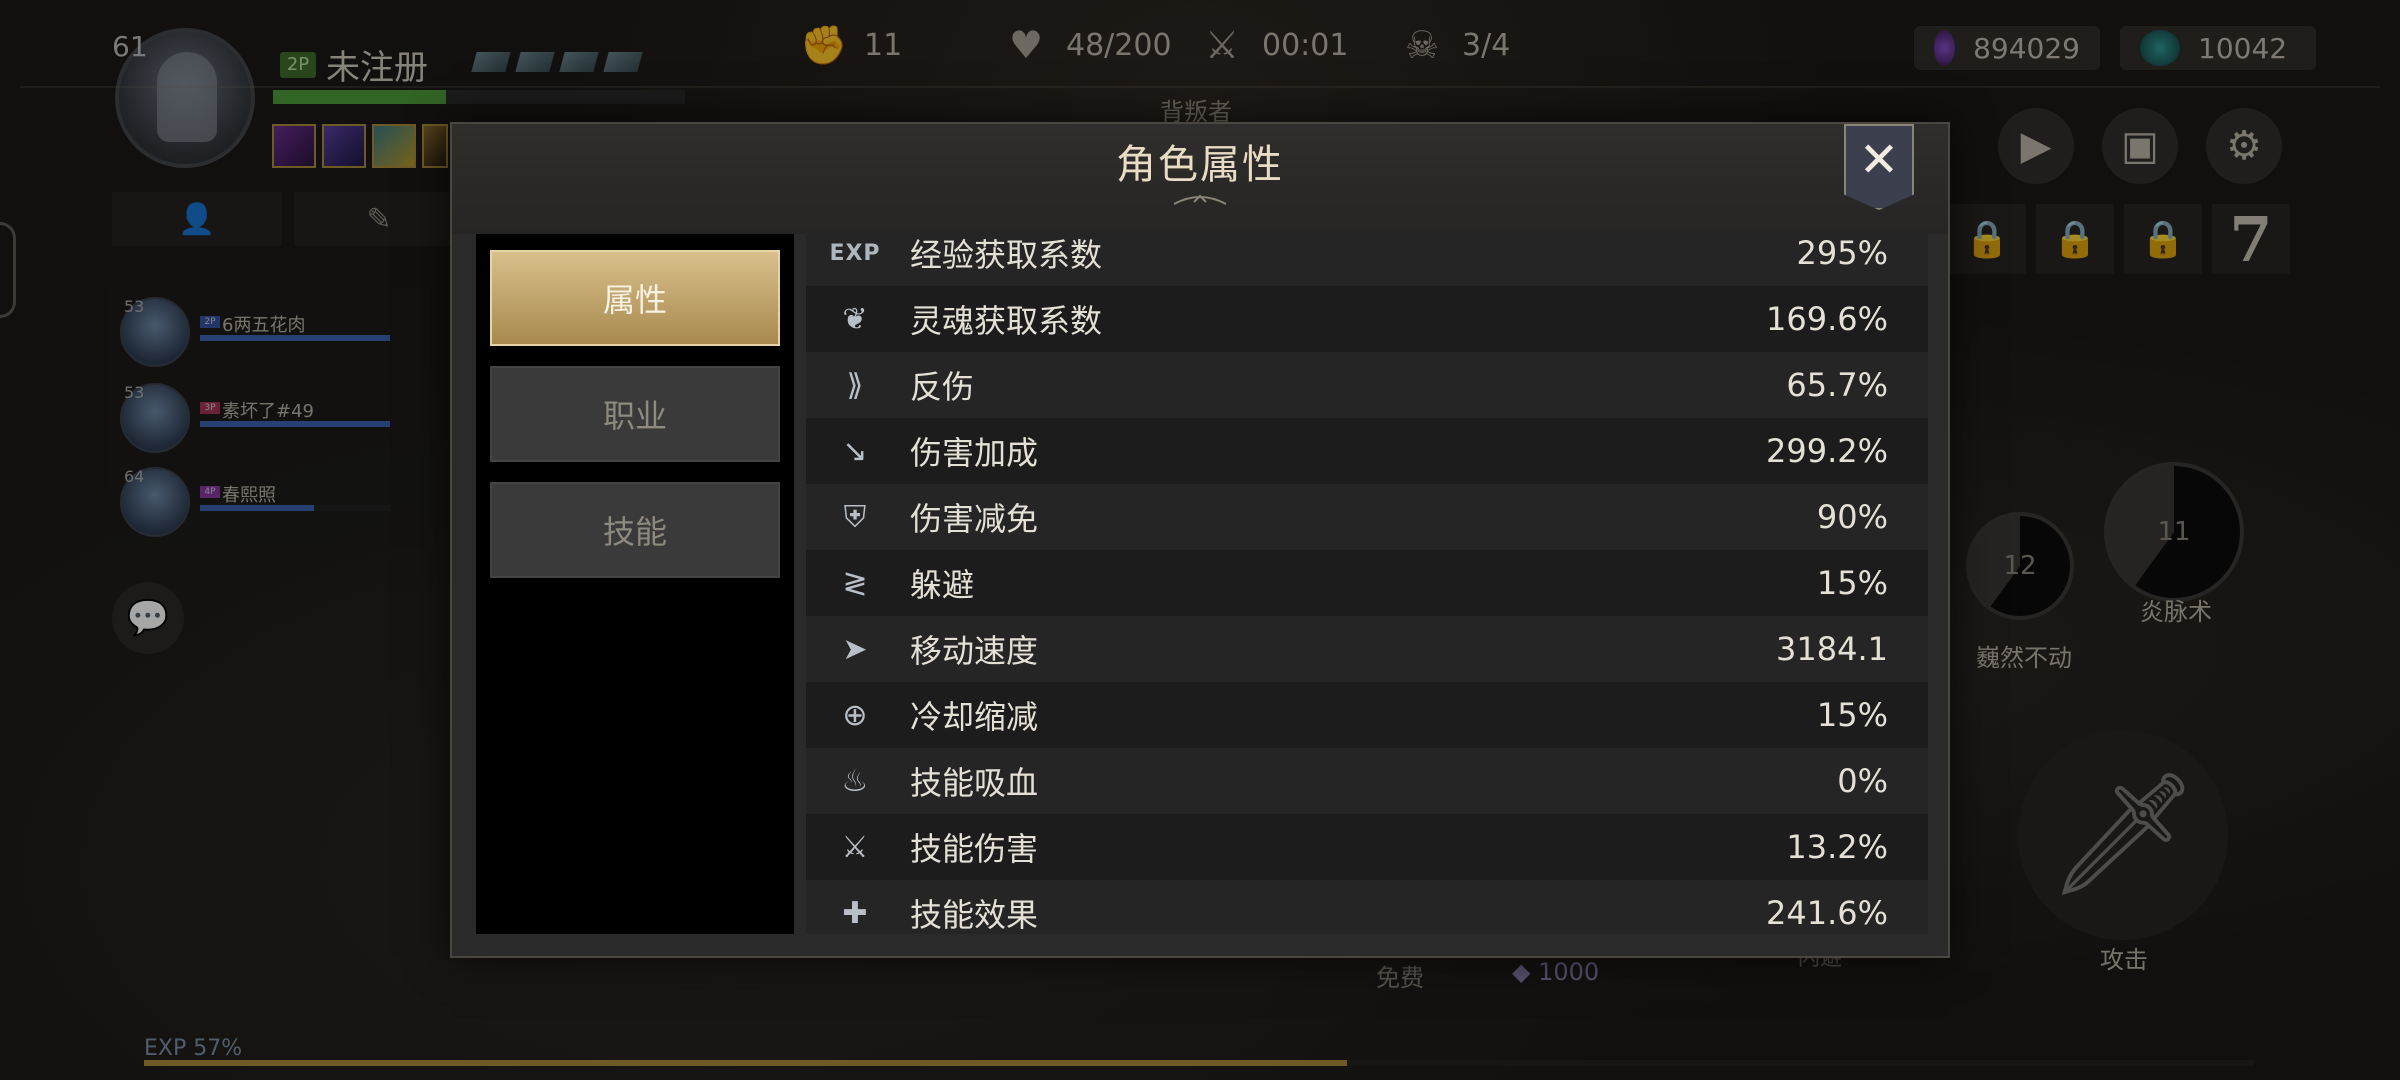  Describe the element at coordinates (1367, 385) in the screenshot. I see `attribute-row: ⟫ 反伤 65.7%` at that location.